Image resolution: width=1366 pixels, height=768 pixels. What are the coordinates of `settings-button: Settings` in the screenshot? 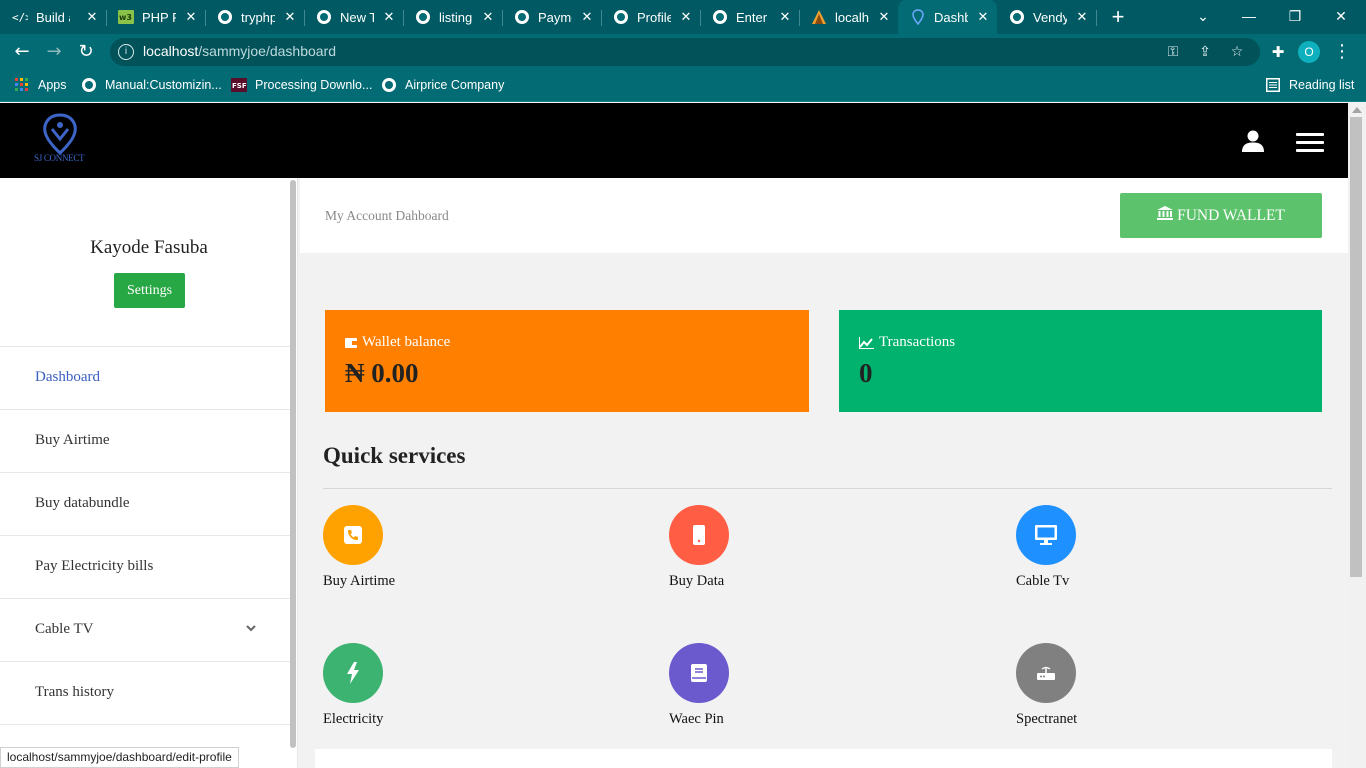 It's located at (149, 290).